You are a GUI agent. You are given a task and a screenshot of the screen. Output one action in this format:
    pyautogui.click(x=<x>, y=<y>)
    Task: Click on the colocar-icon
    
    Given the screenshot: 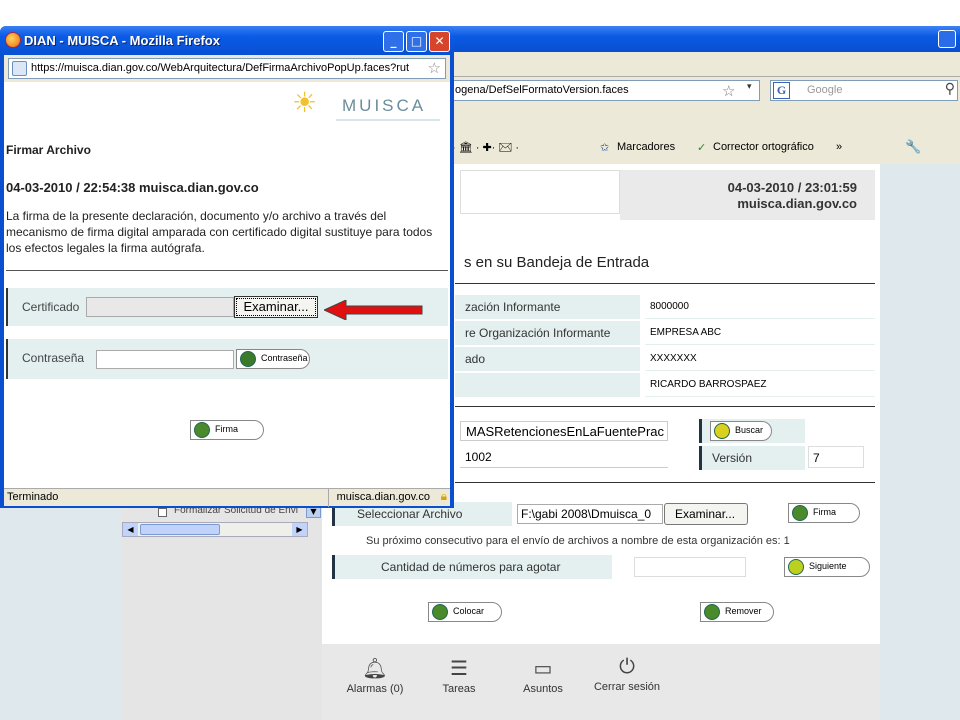 What is the action you would take?
    pyautogui.click(x=440, y=612)
    